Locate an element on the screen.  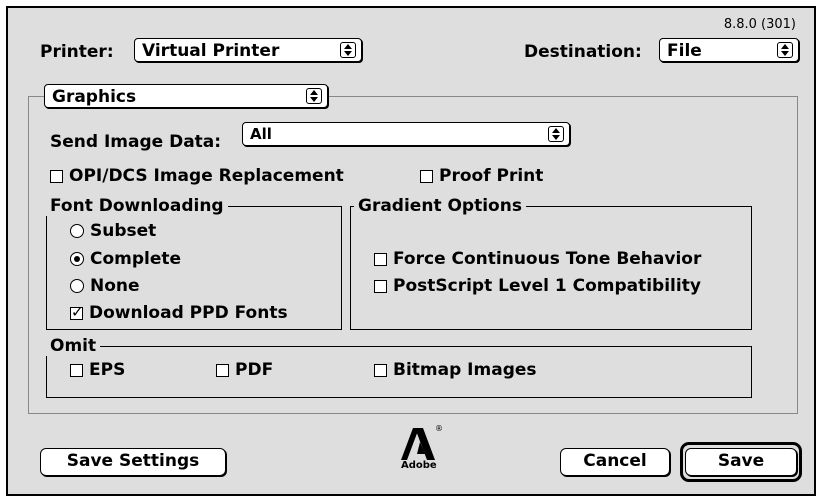
printer-label: Printer: is located at coordinates (77, 52).